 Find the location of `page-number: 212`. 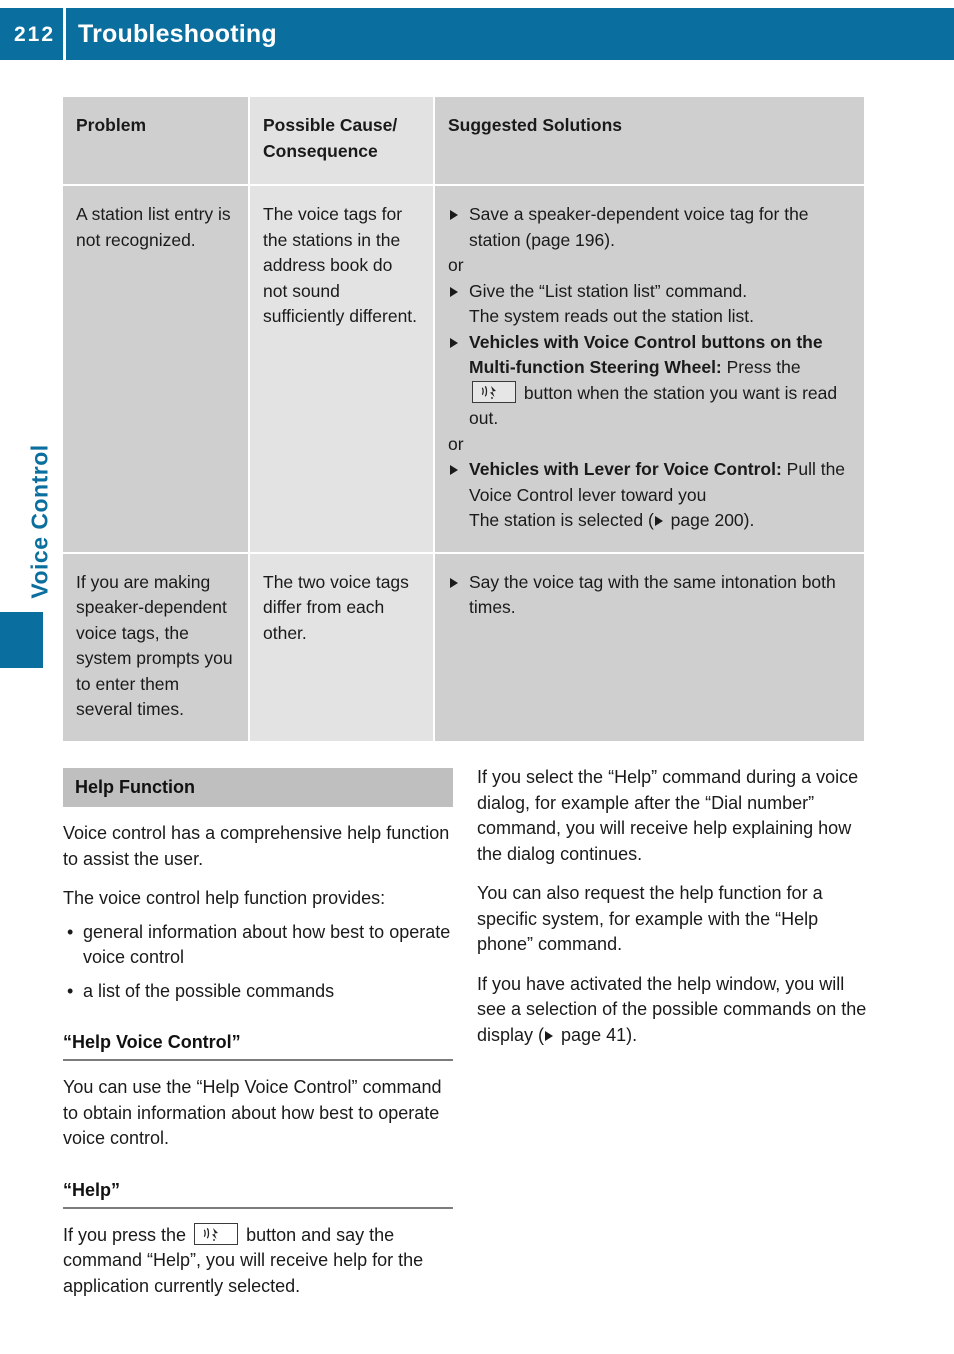

page-number: 212 is located at coordinates (35, 34).